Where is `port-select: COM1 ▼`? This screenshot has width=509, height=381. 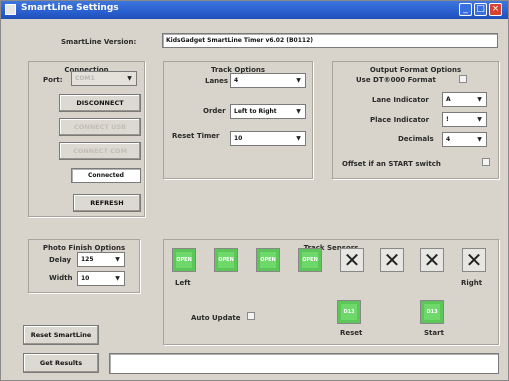
port-select: COM1 ▼ is located at coordinates (104, 78).